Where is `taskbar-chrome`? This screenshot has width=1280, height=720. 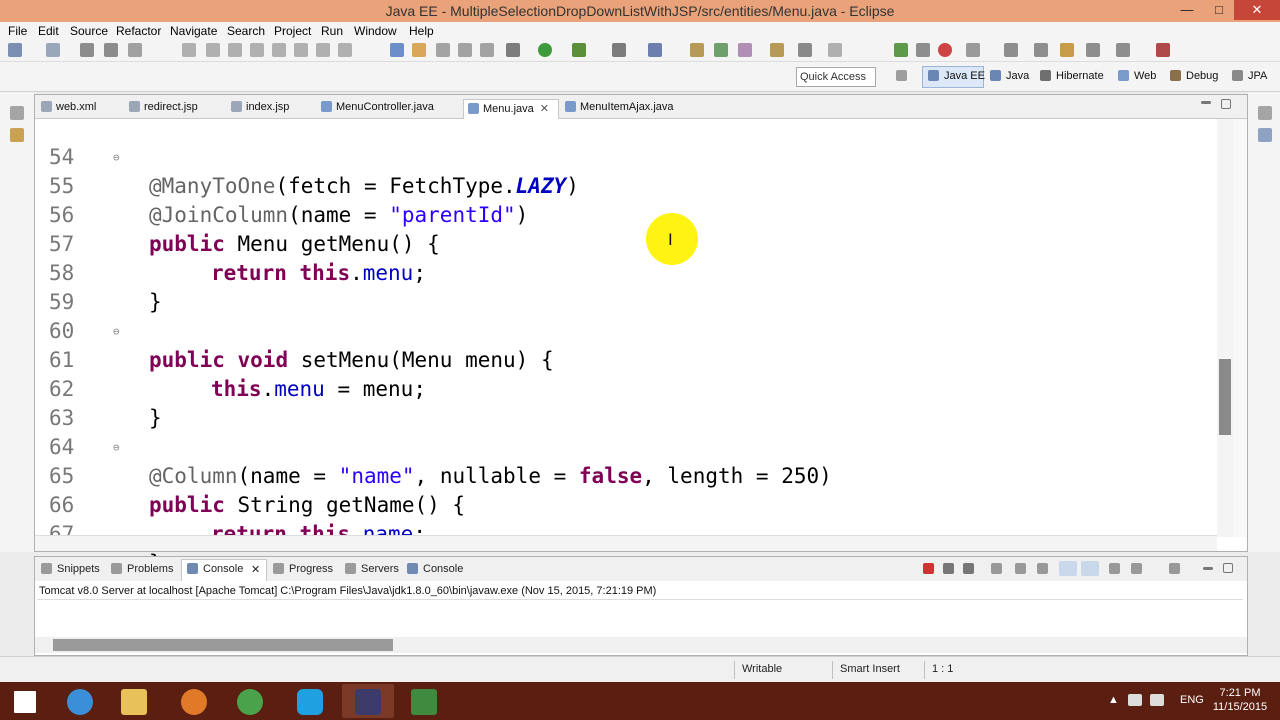
taskbar-chrome is located at coordinates (250, 701).